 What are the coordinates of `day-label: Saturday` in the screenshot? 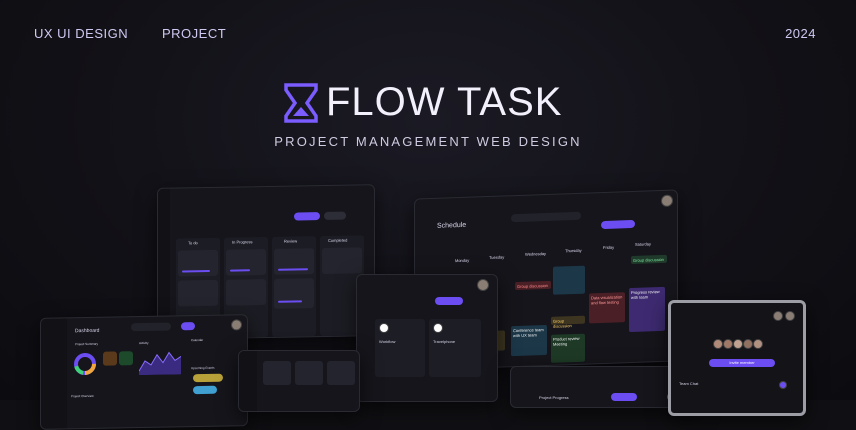 It's located at (643, 244).